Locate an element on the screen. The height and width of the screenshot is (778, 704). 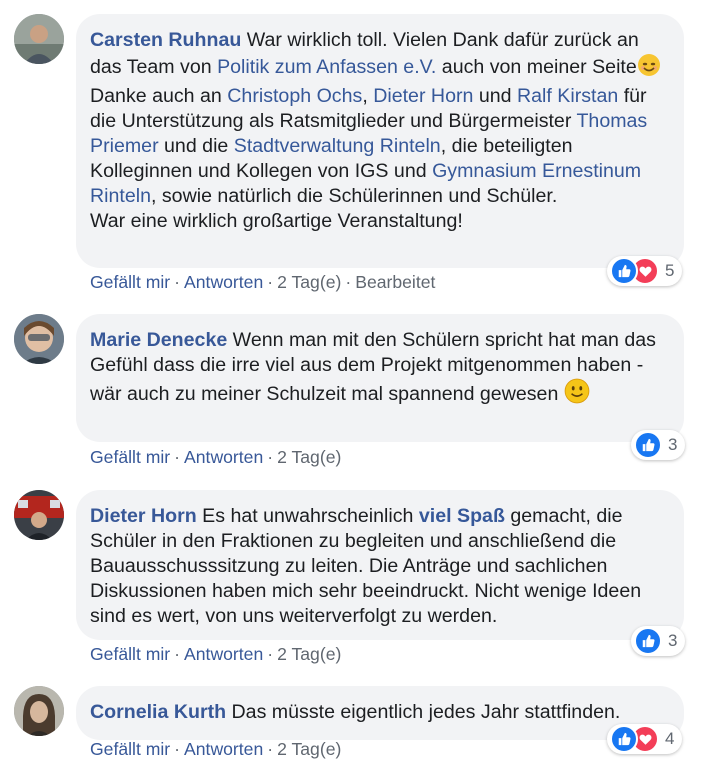
comment-text: auch von meiner Seite is located at coordinates (536, 67).